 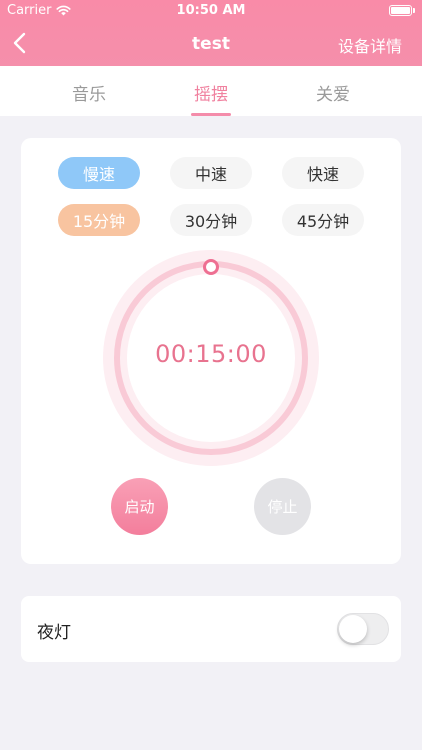 I want to click on tab-care: 关爱, so click(x=333, y=92).